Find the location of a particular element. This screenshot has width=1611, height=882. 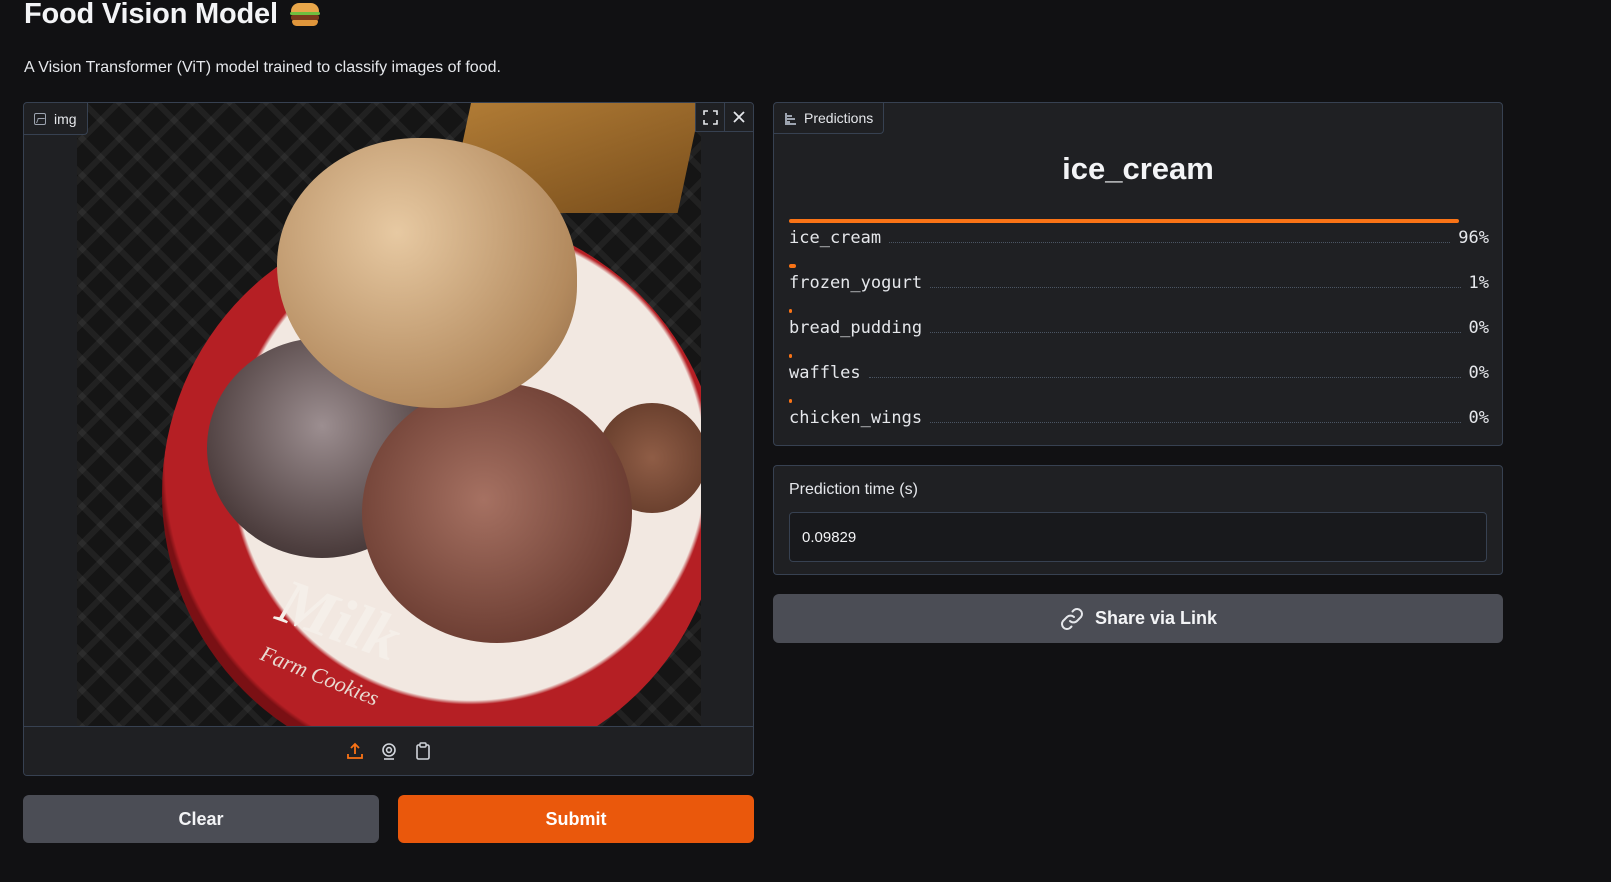

image-toolbar is located at coordinates (724, 117).